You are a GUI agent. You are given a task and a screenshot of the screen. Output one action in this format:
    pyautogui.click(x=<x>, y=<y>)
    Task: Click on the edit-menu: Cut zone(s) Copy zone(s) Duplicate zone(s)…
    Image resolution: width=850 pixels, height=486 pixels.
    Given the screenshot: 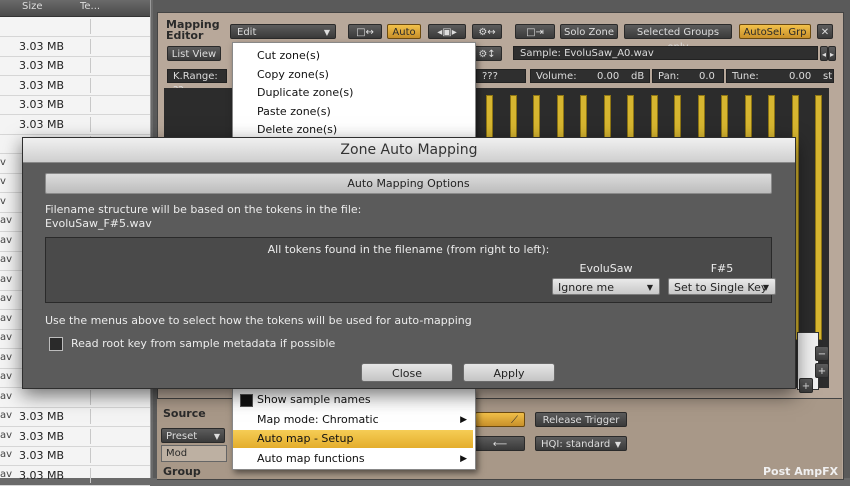 What is the action you would take?
    pyautogui.click(x=354, y=91)
    